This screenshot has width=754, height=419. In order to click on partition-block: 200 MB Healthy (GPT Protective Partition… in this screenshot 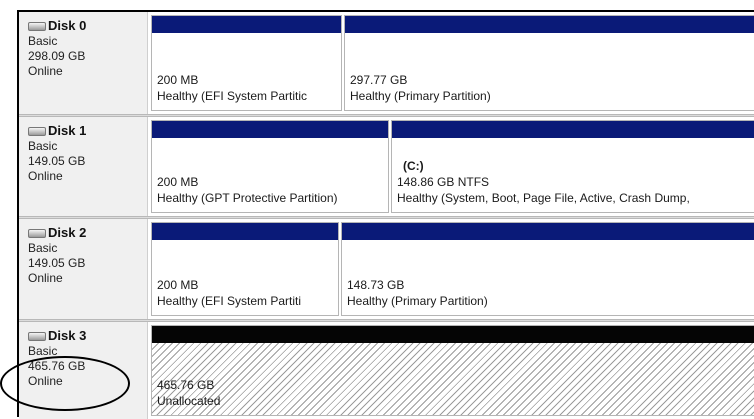, I will do `click(270, 166)`.